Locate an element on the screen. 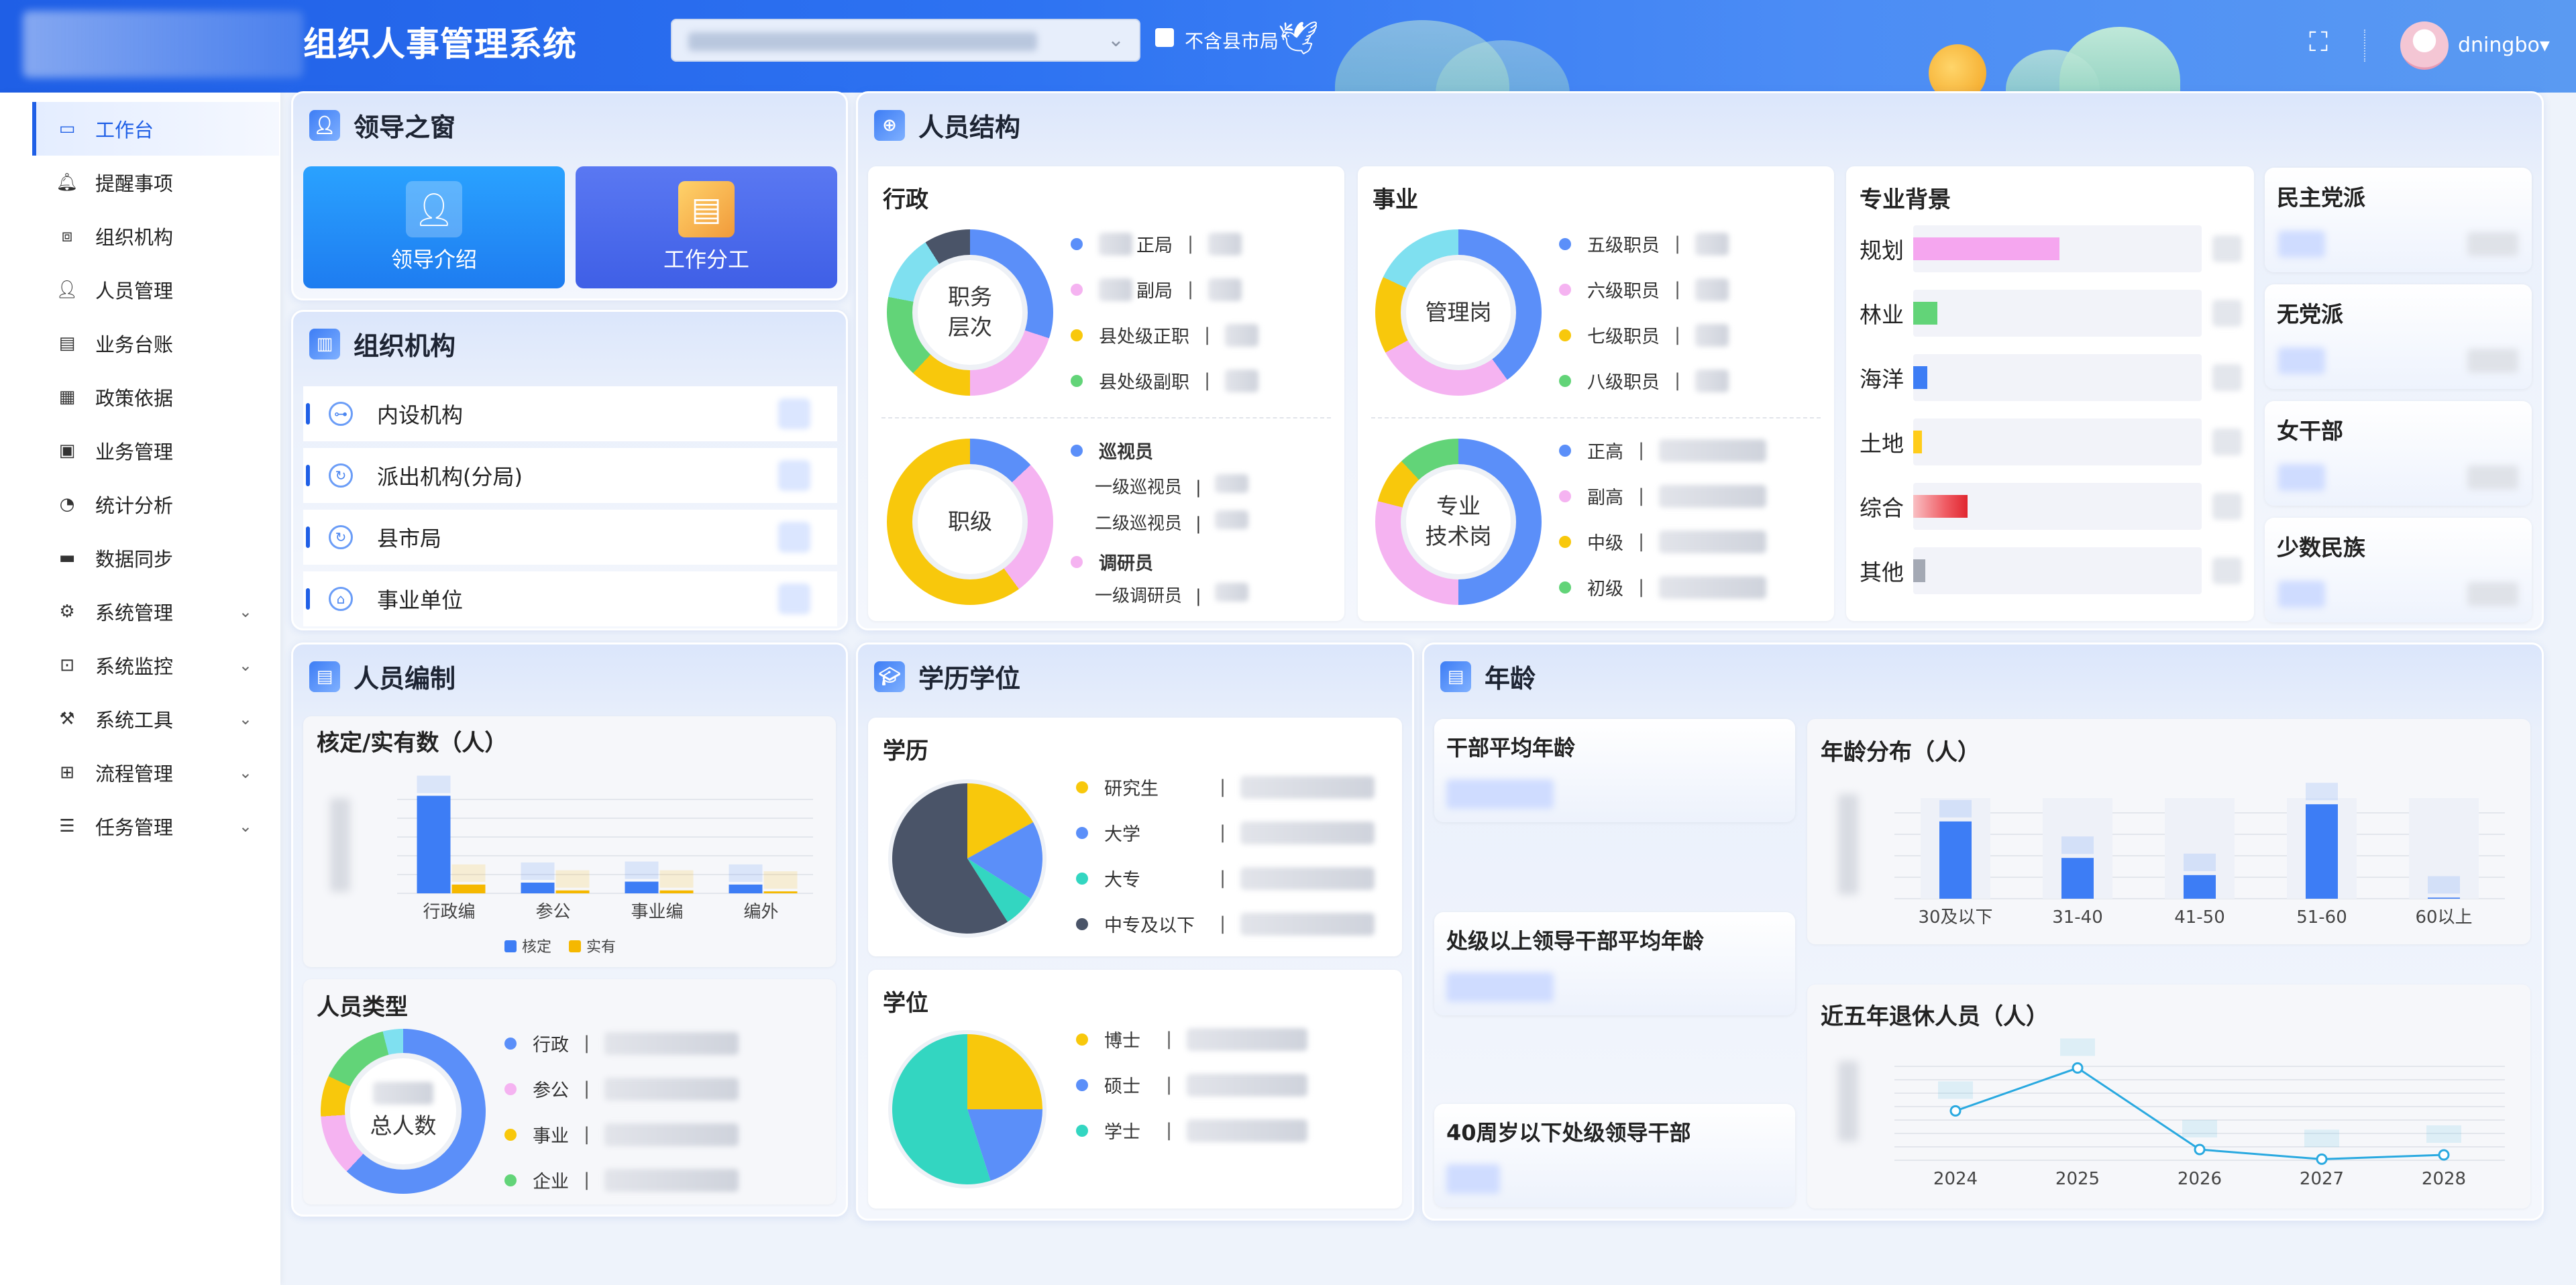 This screenshot has height=1285, width=2576. exclude-county-checkbox is located at coordinates (1164, 37).